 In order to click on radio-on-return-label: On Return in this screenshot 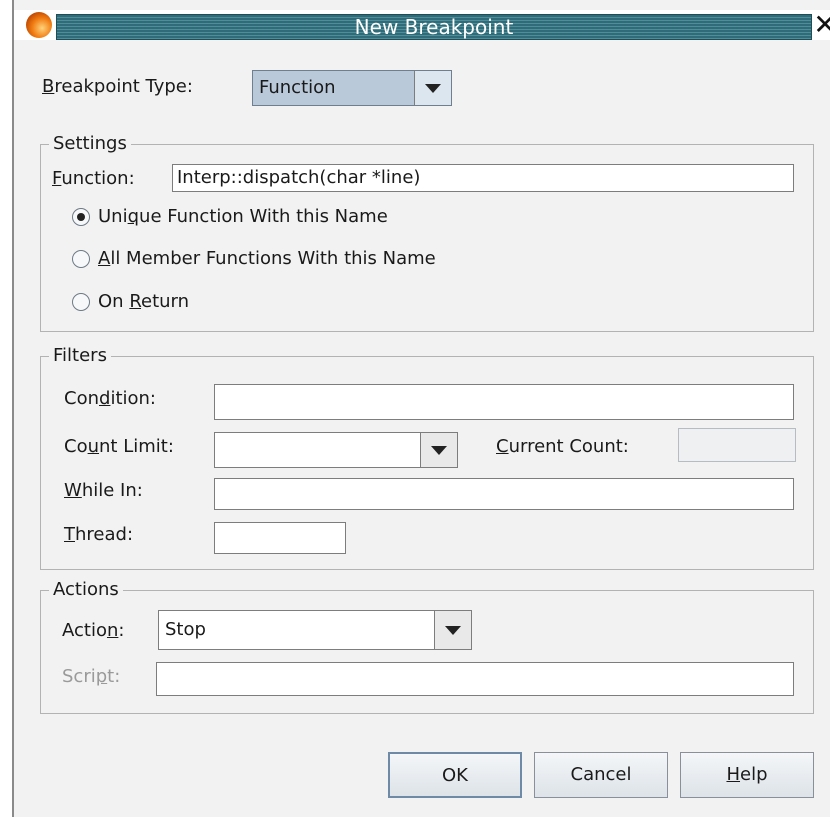, I will do `click(144, 301)`.